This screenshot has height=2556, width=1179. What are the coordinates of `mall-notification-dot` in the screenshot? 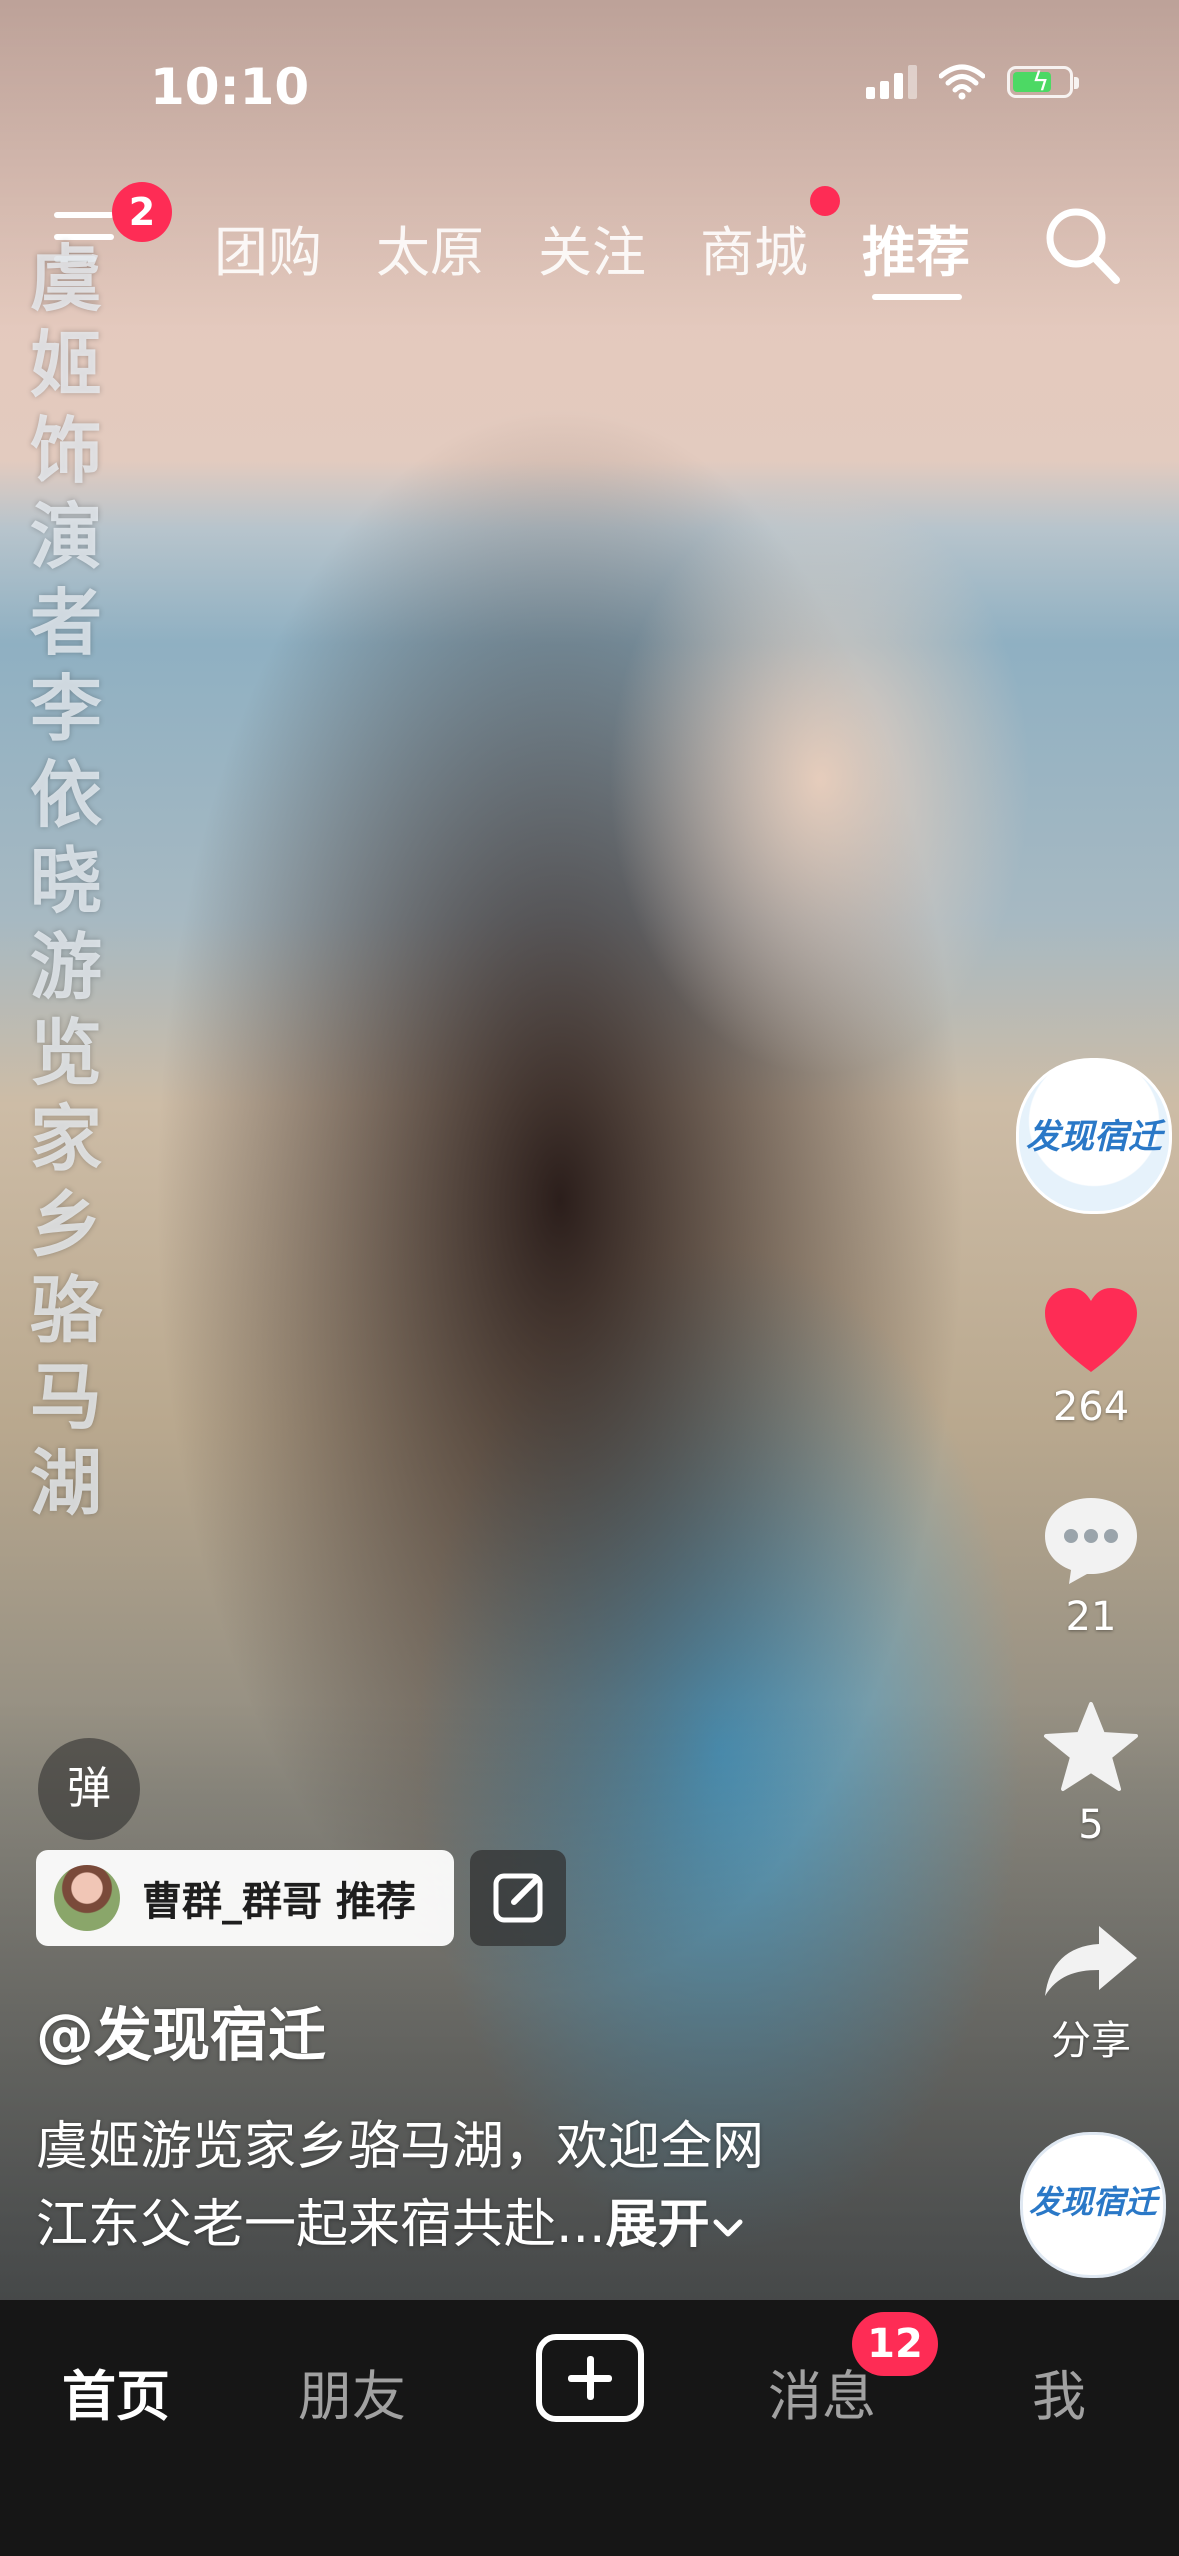 It's located at (825, 201).